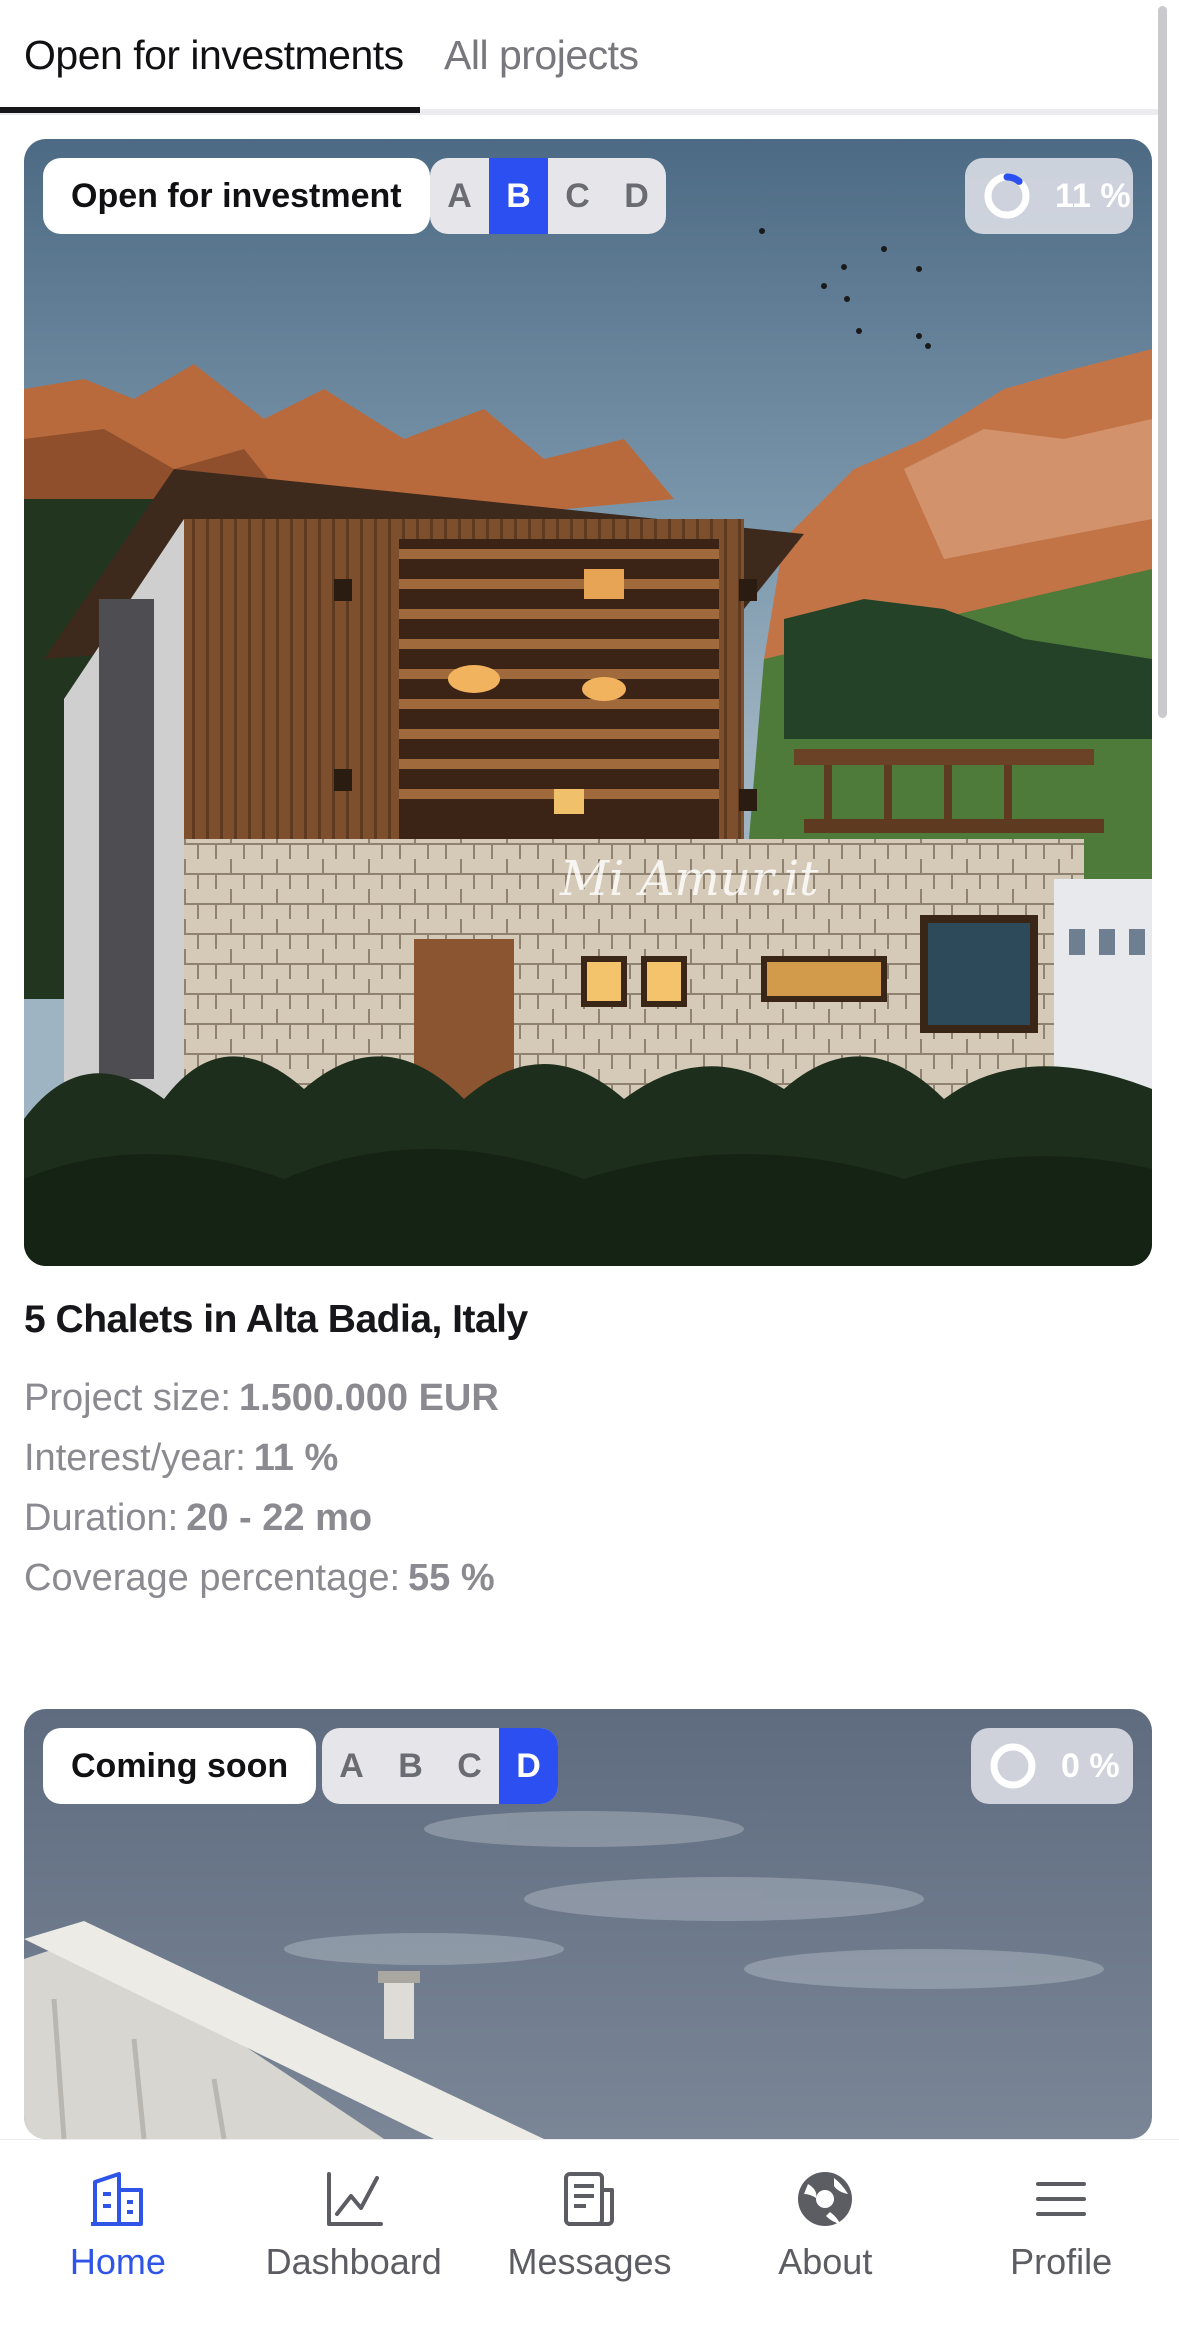 The width and height of the screenshot is (1179, 2327). What do you see at coordinates (588, 1398) in the screenshot?
I see `fact-project-size: Project size: 1.500.000 EUR` at bounding box center [588, 1398].